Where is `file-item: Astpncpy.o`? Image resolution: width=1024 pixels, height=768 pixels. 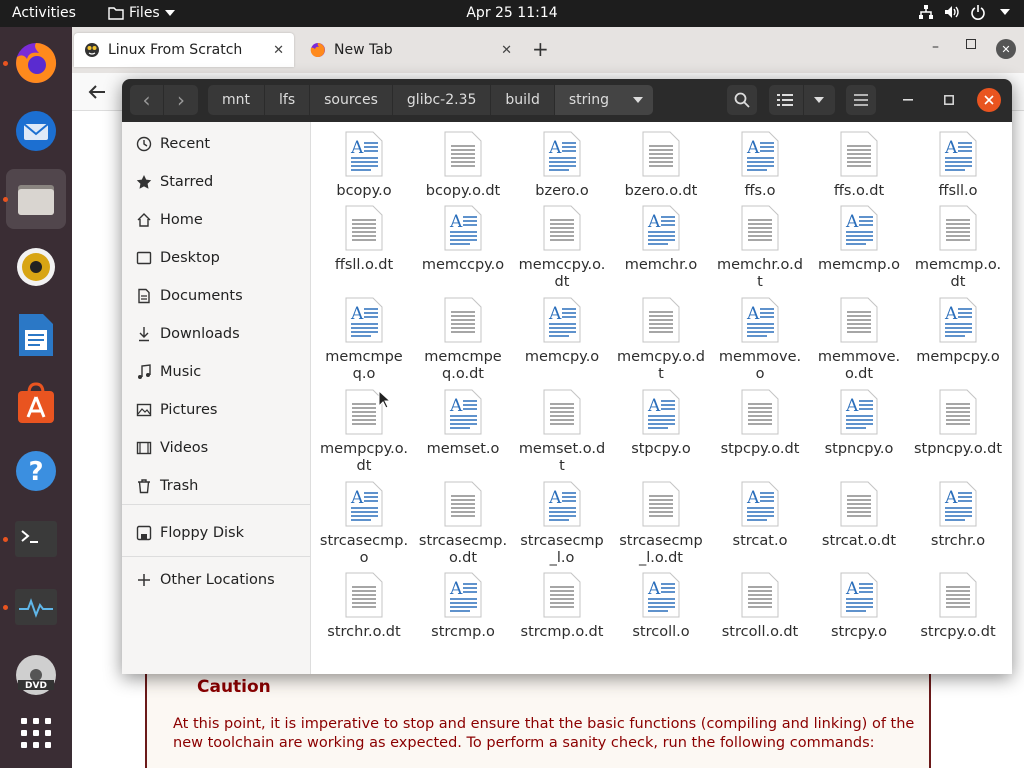 file-item: Astpncpy.o is located at coordinates (859, 423).